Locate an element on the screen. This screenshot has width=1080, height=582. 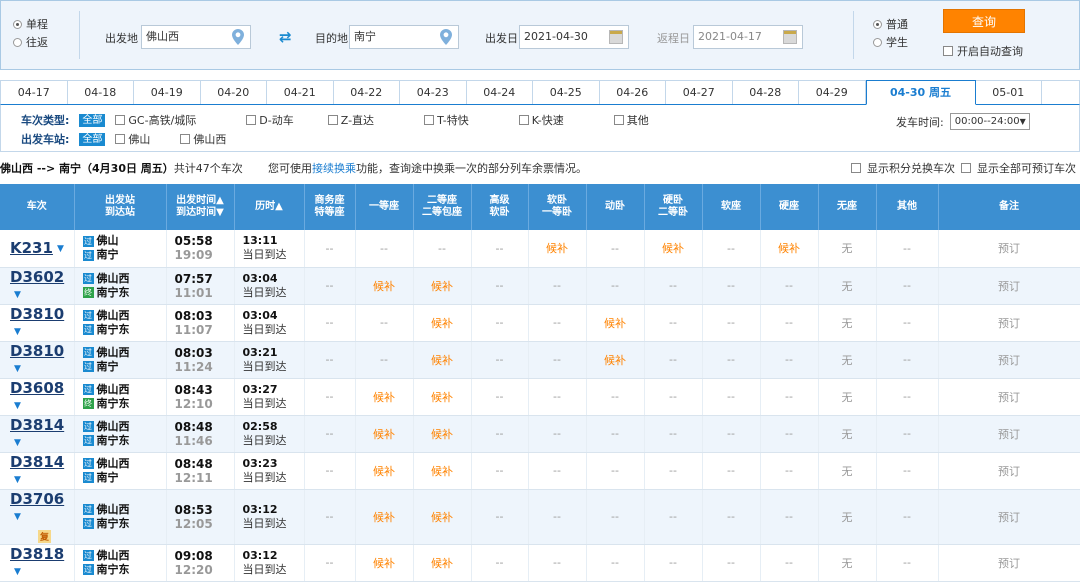
train-type-checkbox: K-快速 is located at coordinates (541, 120).